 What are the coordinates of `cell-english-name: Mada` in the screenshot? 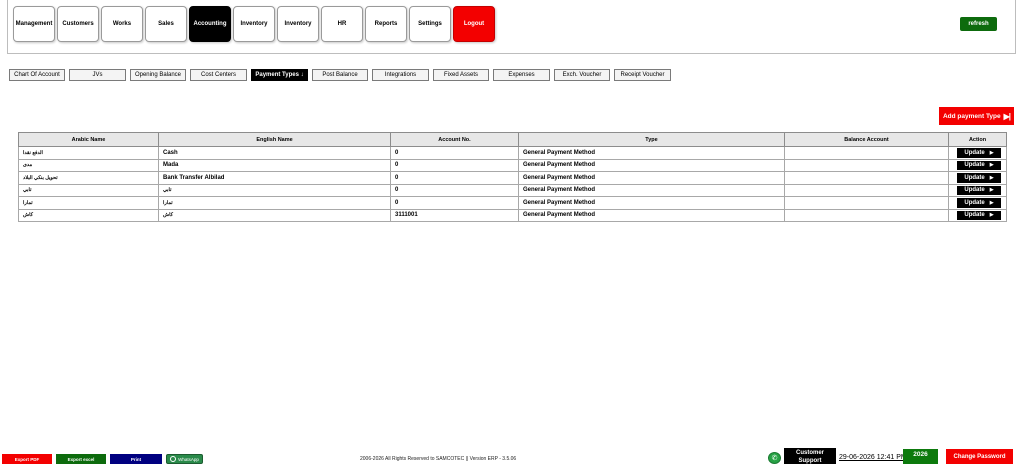 It's located at (274, 165).